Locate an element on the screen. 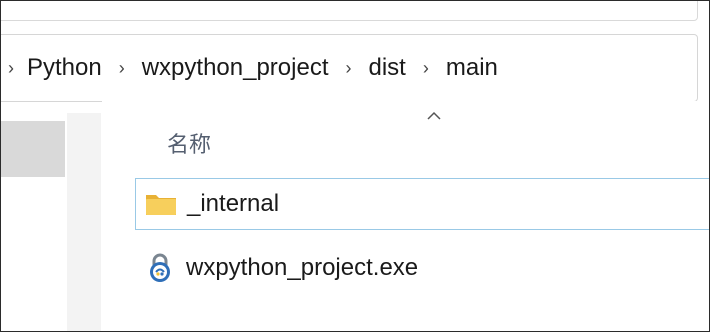 The width and height of the screenshot is (710, 332). file-name: _internal is located at coordinates (233, 203).